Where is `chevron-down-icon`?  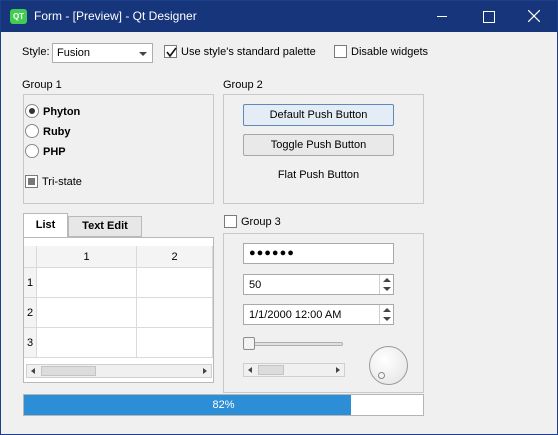 chevron-down-icon is located at coordinates (143, 54).